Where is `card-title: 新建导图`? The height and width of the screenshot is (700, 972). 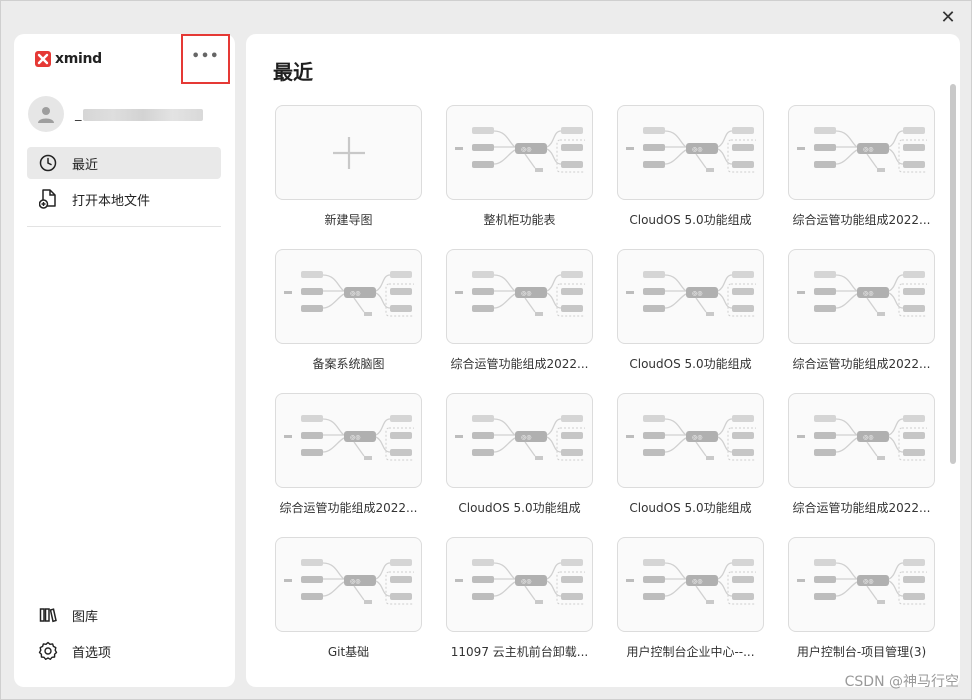 card-title: 新建导图 is located at coordinates (348, 220).